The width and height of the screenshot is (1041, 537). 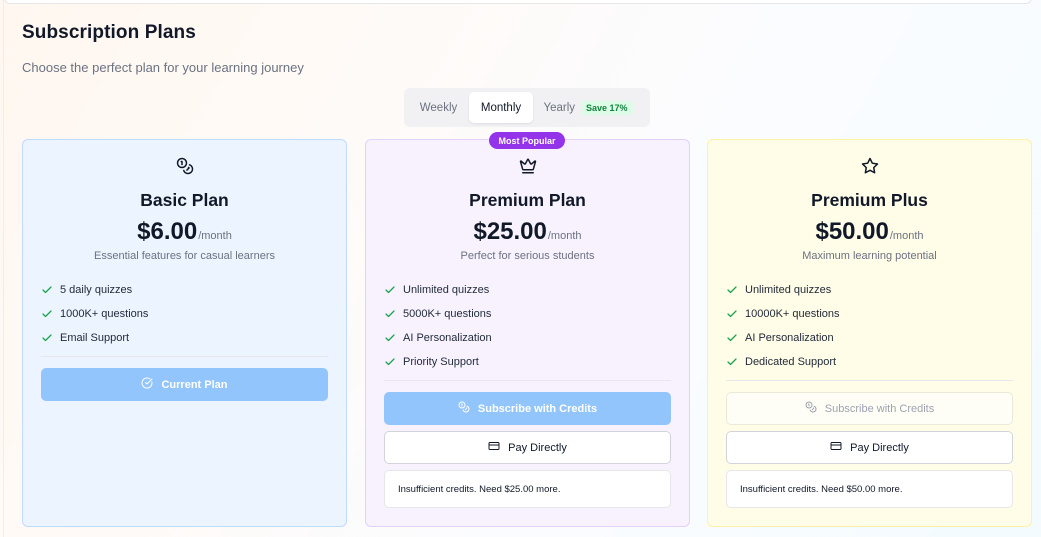 I want to click on plan-name: Premium Plan, so click(x=527, y=200).